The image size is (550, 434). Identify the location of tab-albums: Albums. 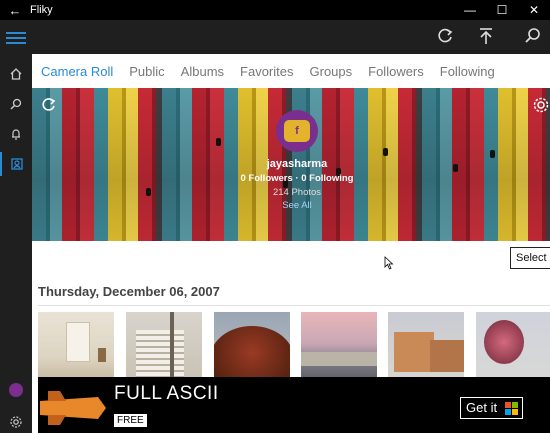
(202, 71).